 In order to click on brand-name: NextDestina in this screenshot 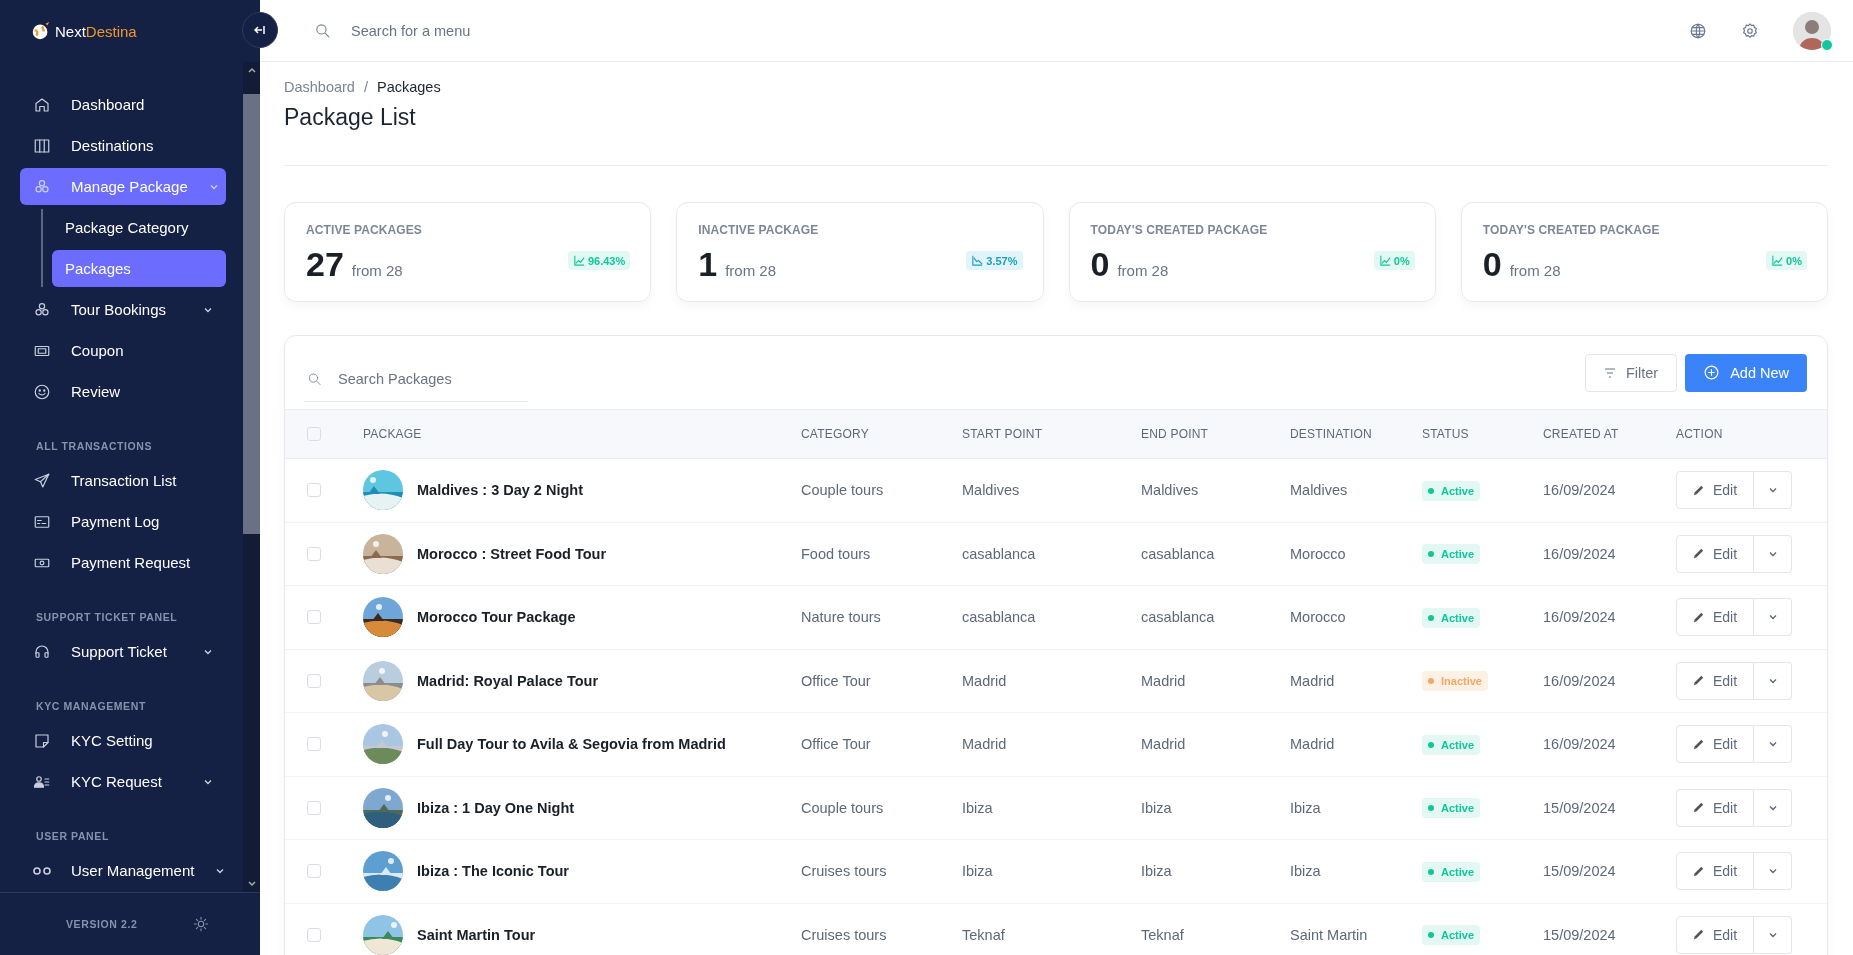, I will do `click(96, 31)`.